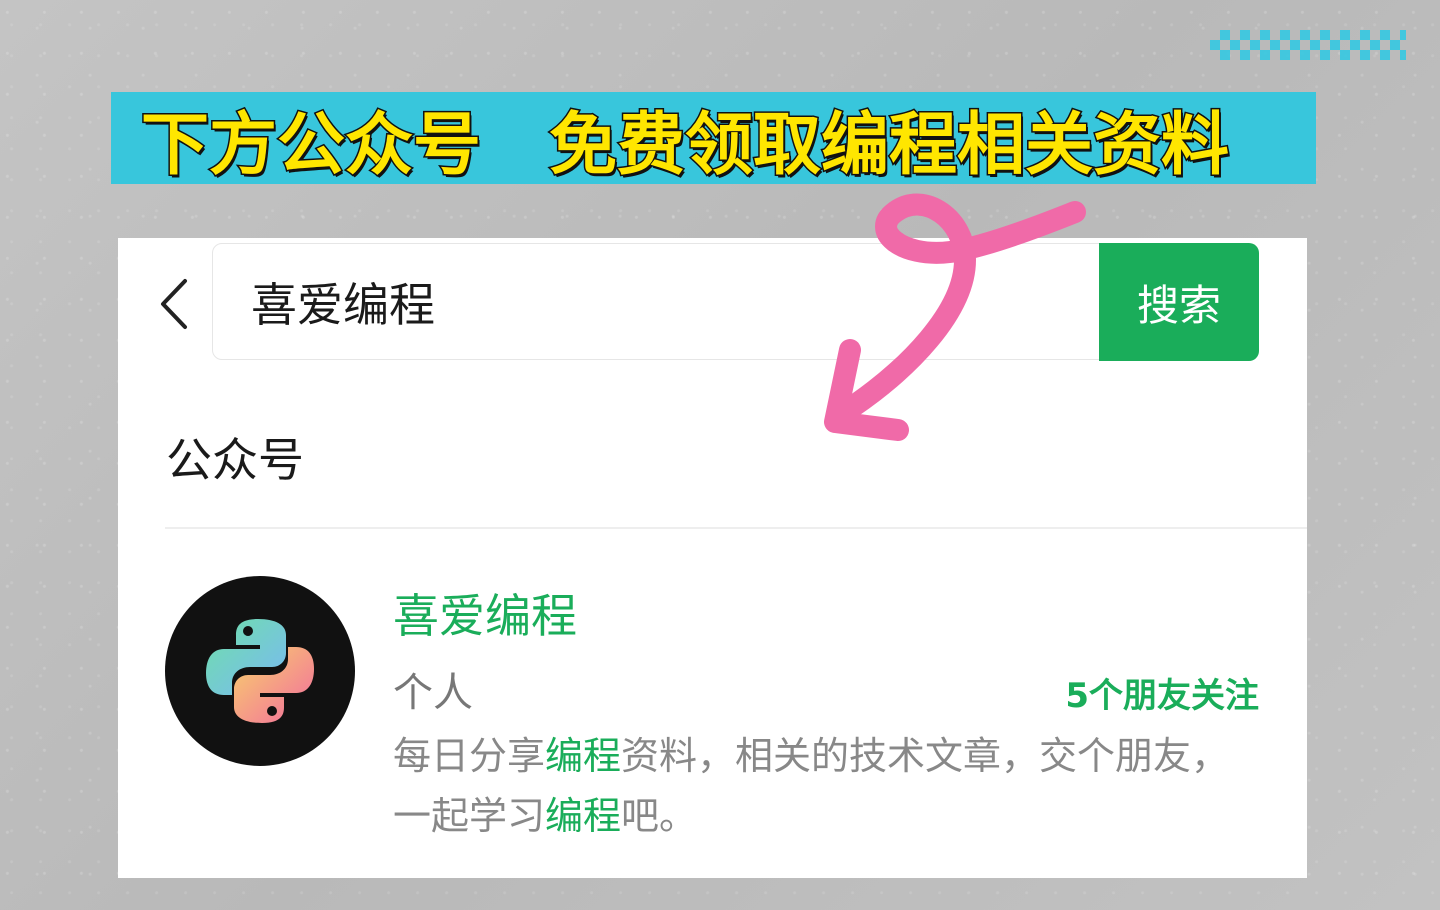  Describe the element at coordinates (621, 302) in the screenshot. I see `search-input` at that location.